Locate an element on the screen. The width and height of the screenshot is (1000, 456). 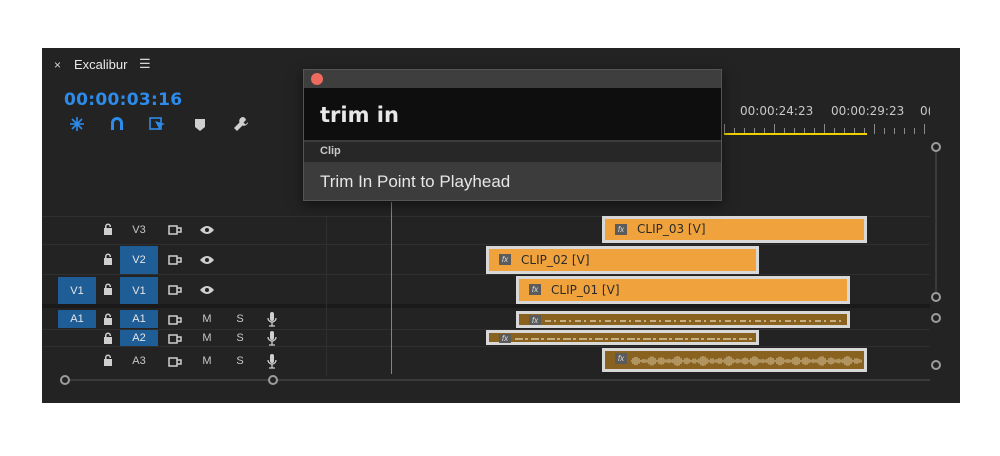
close-tab-icon: × is located at coordinates (57, 65).